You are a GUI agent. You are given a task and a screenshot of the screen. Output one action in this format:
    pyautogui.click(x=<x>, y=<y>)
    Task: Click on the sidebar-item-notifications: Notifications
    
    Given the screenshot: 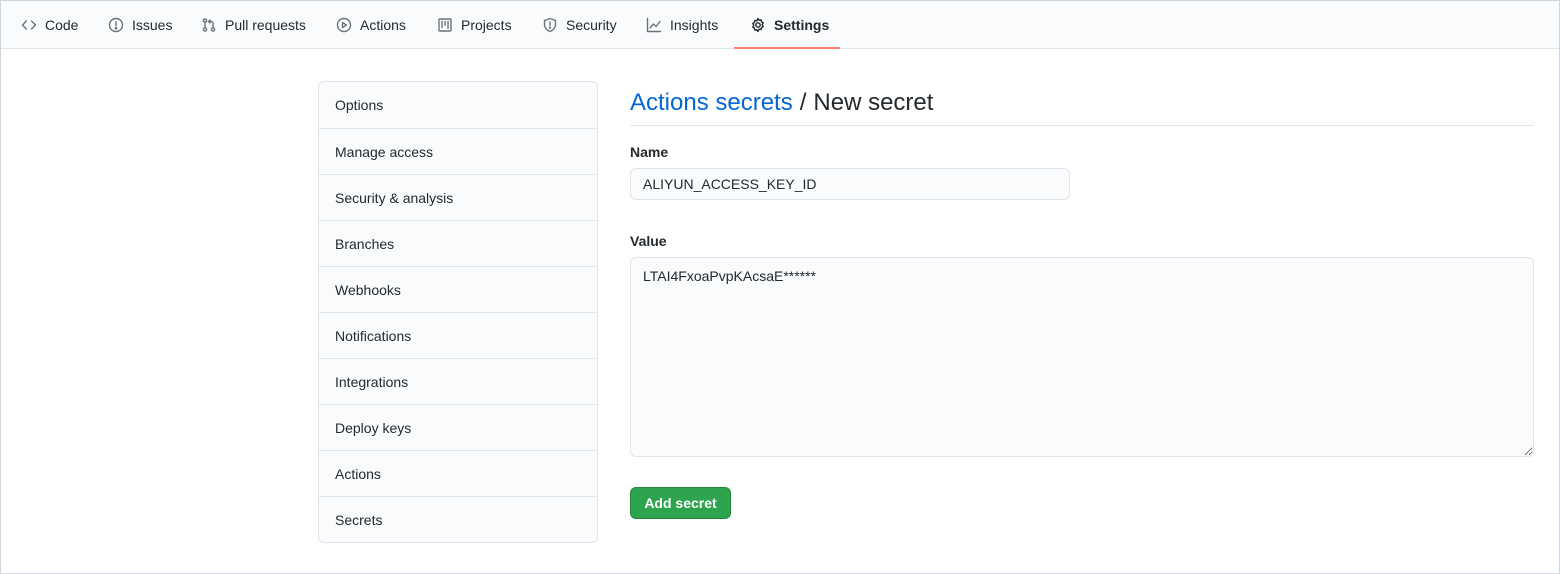 What is the action you would take?
    pyautogui.click(x=458, y=335)
    